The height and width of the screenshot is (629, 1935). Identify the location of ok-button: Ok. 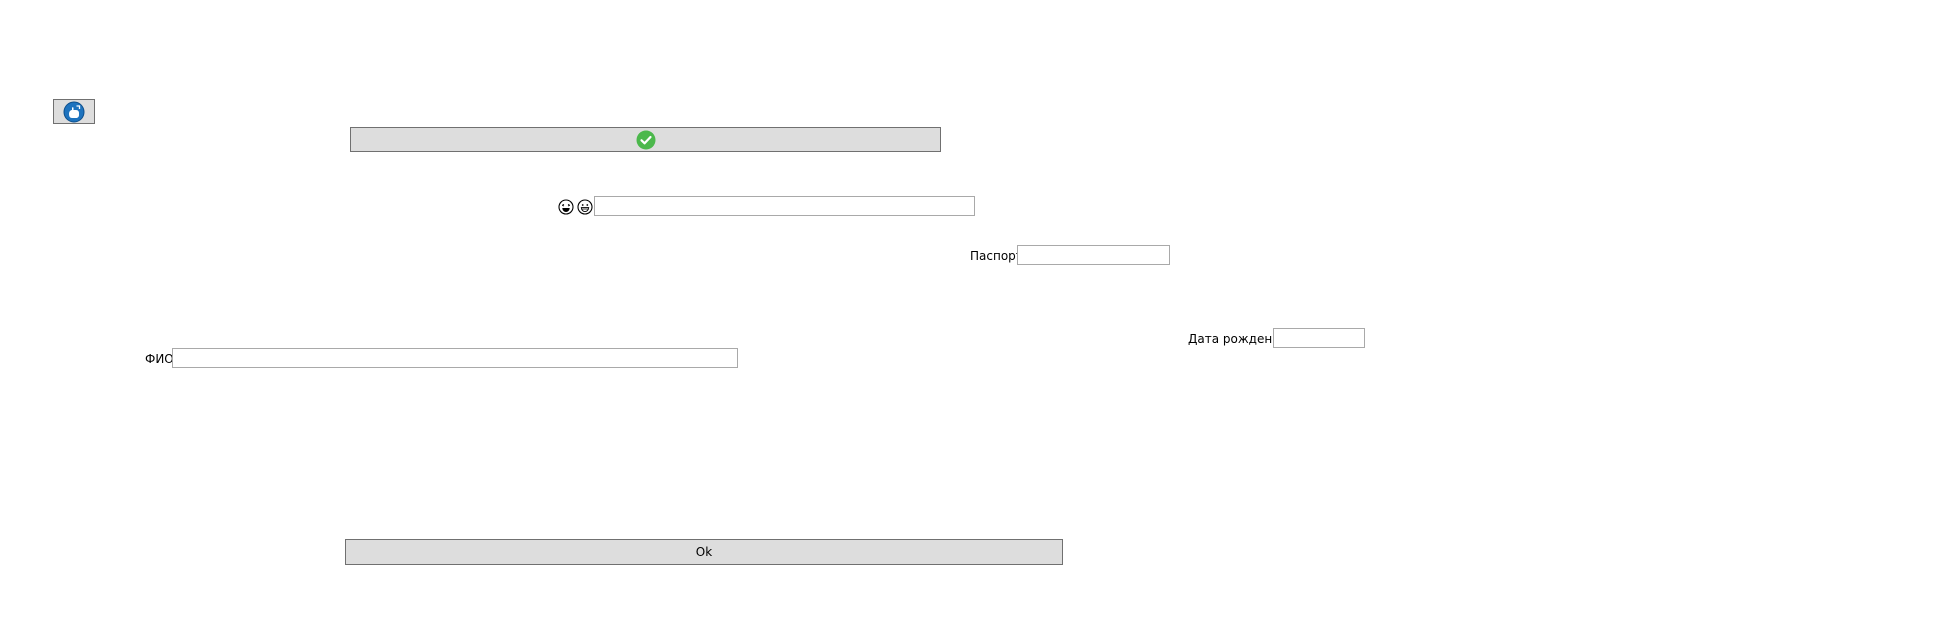
(704, 552).